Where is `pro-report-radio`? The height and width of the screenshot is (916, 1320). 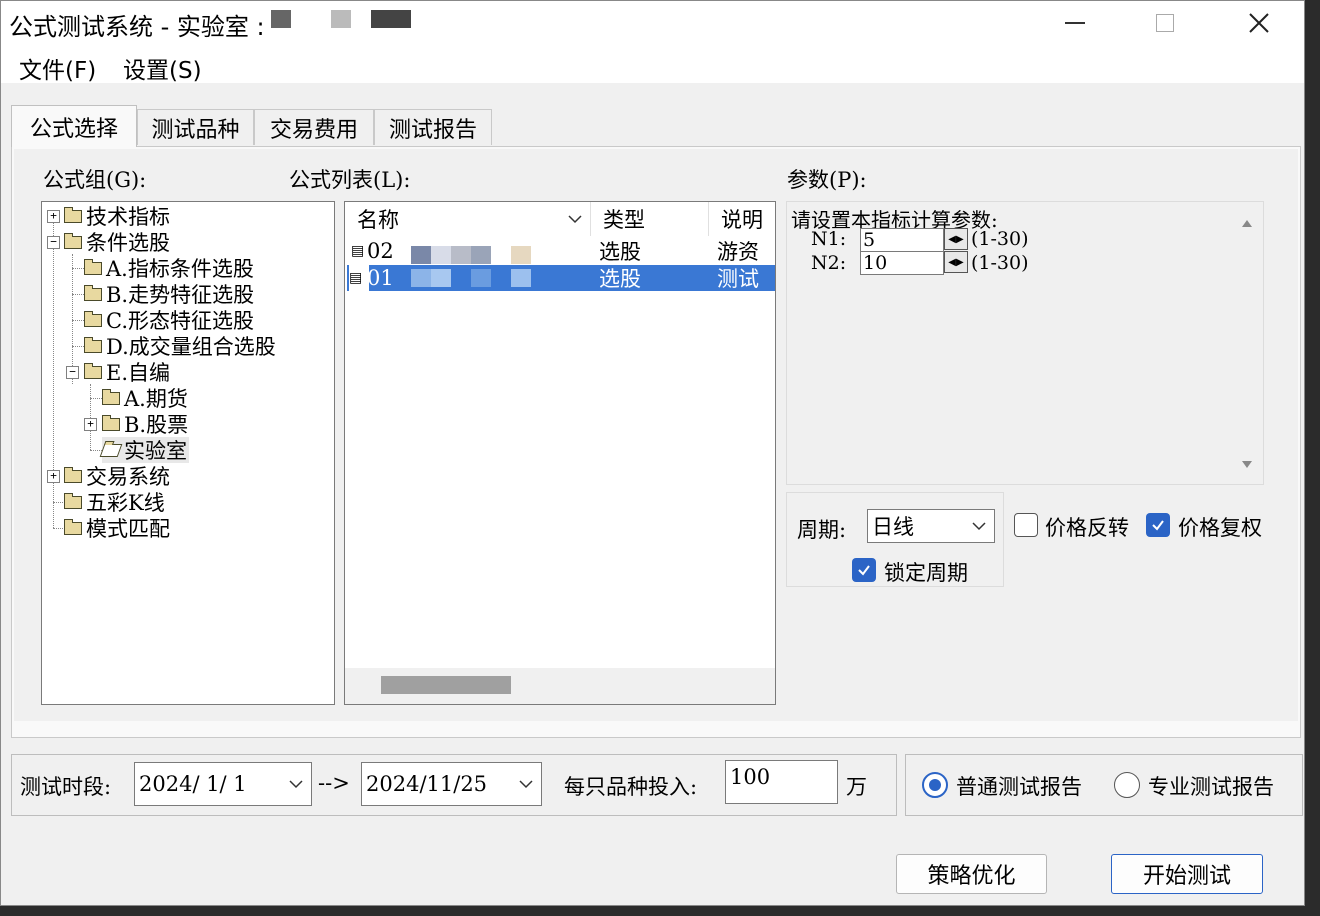 pro-report-radio is located at coordinates (1127, 785).